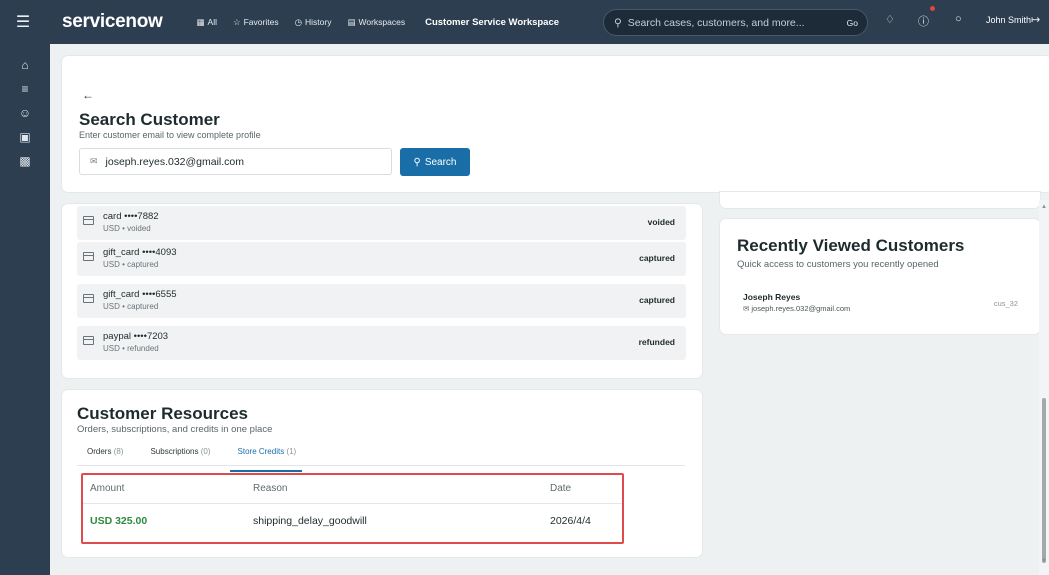 The width and height of the screenshot is (1049, 575). What do you see at coordinates (200, 21) in the screenshot?
I see `grid-icon: ▦` at bounding box center [200, 21].